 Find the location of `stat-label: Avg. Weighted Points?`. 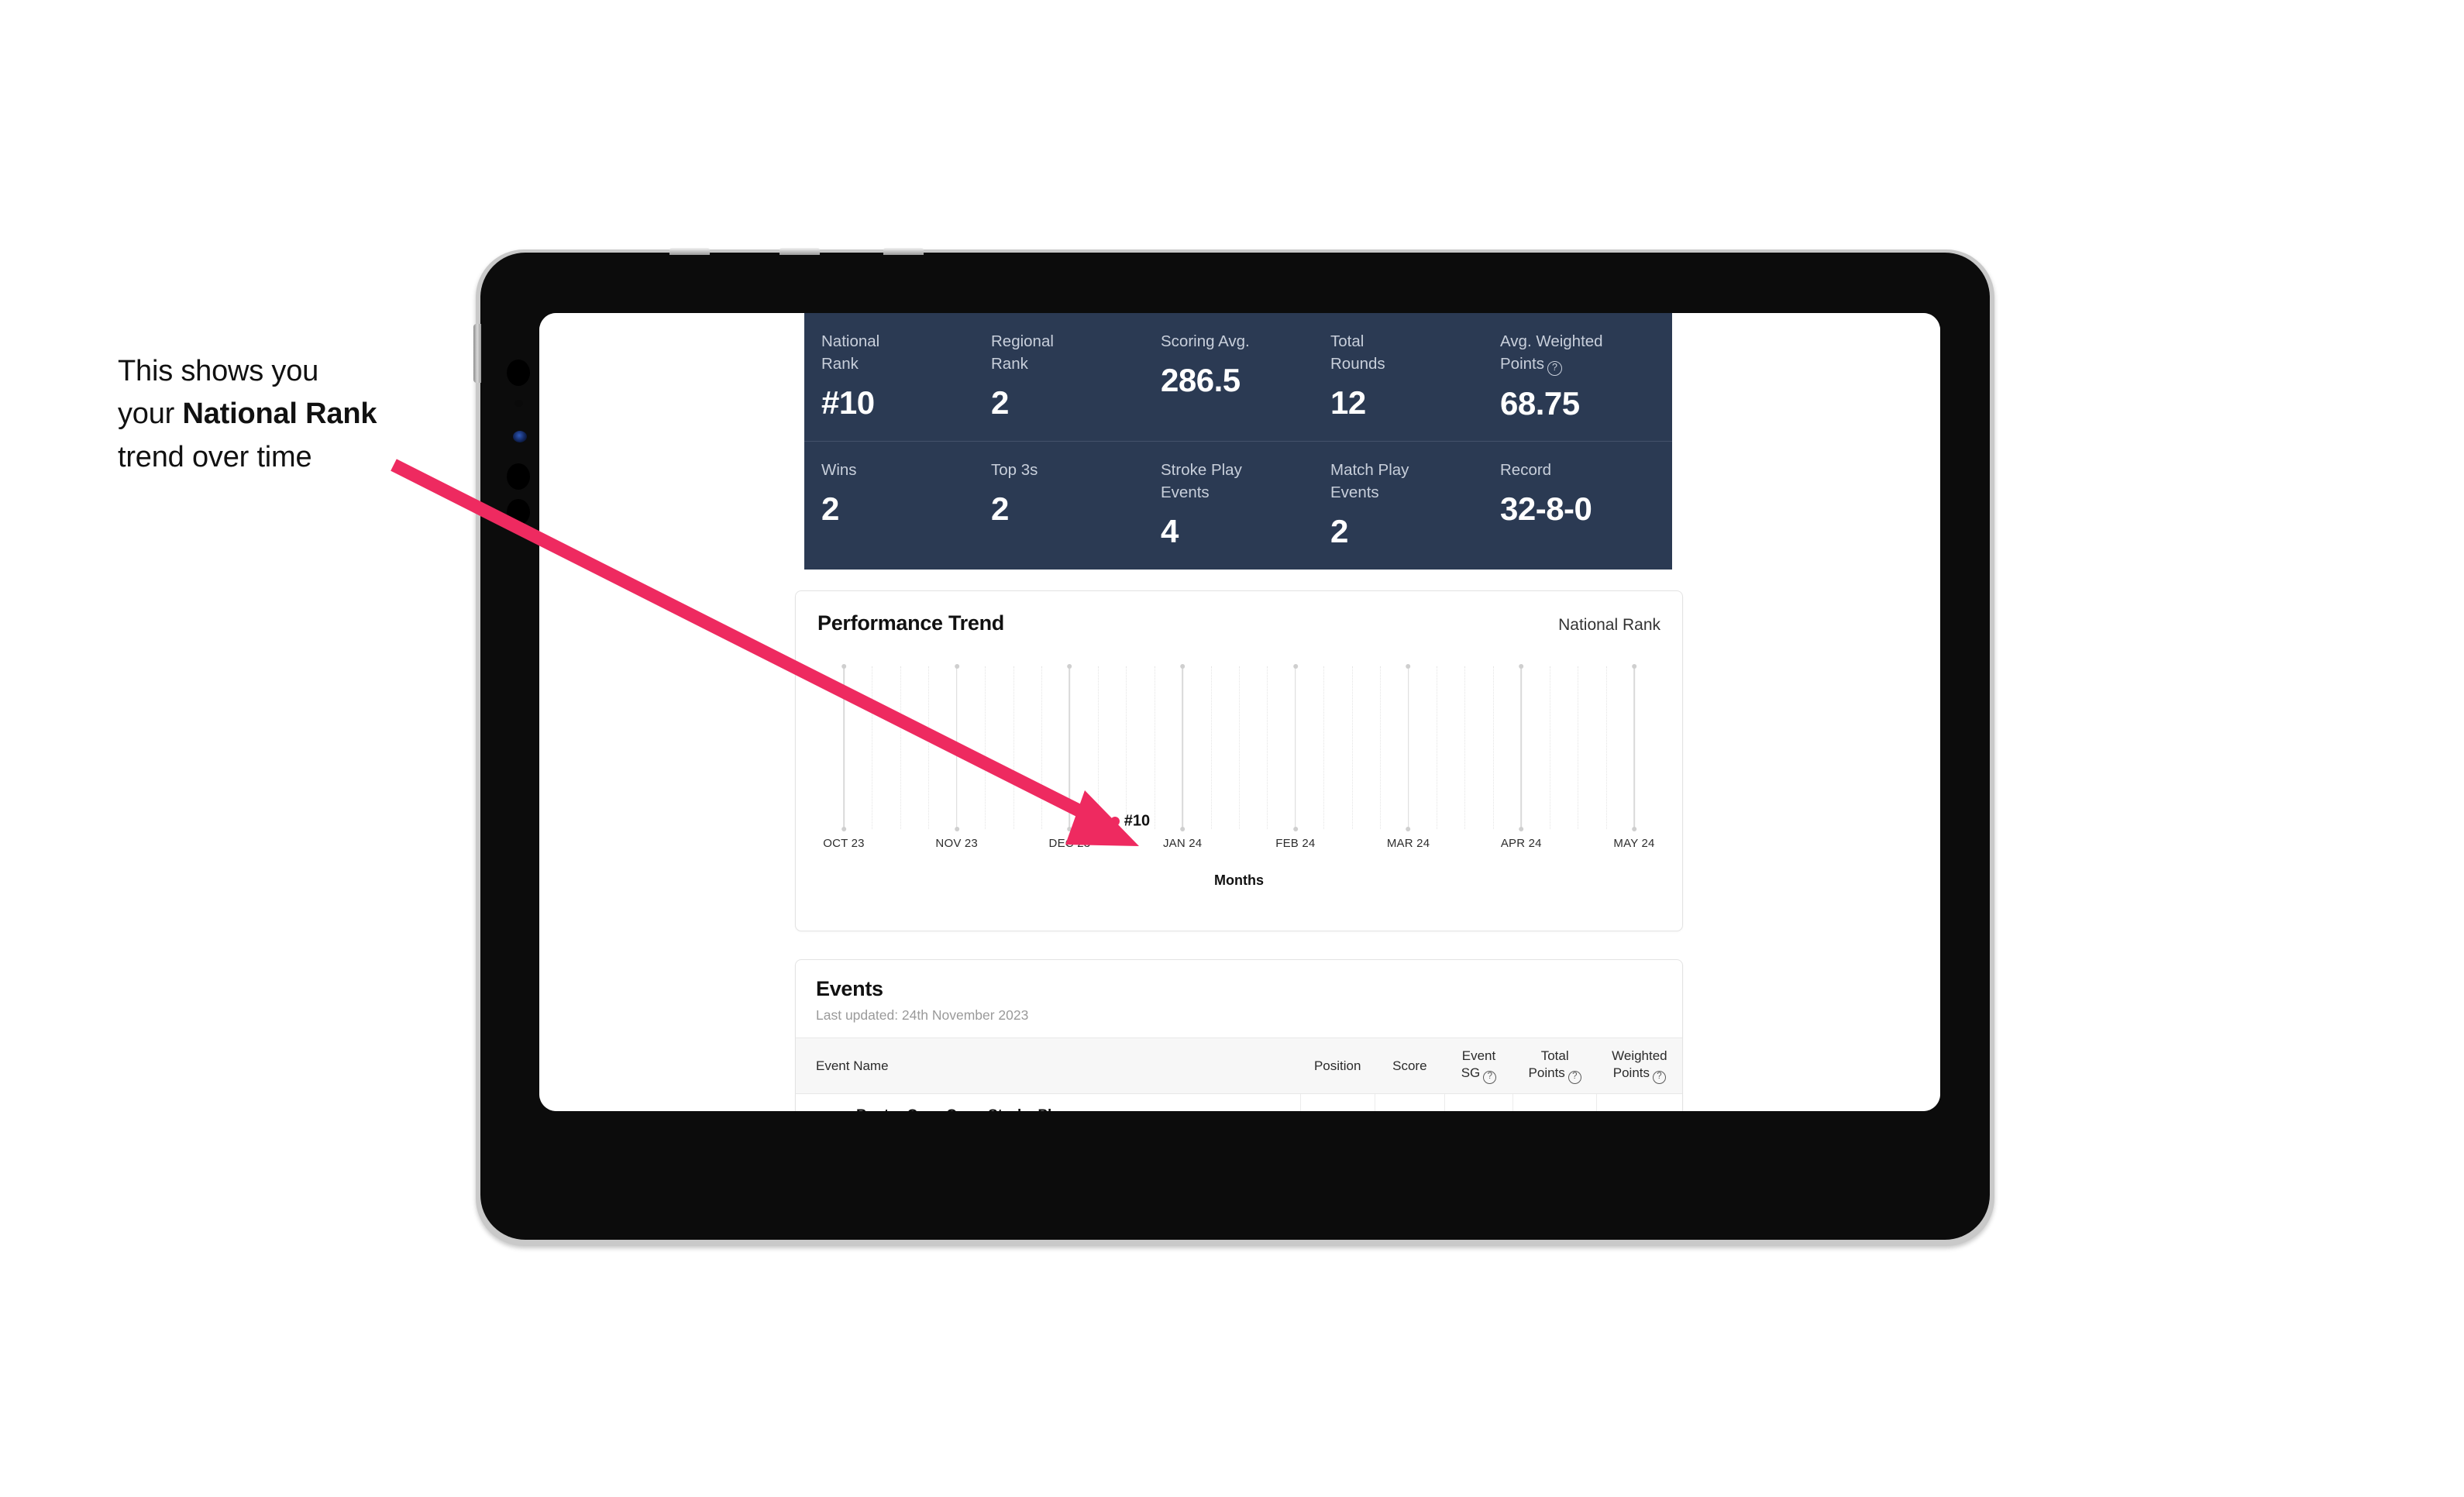

stat-label: Avg. Weighted Points? is located at coordinates (1573, 353).